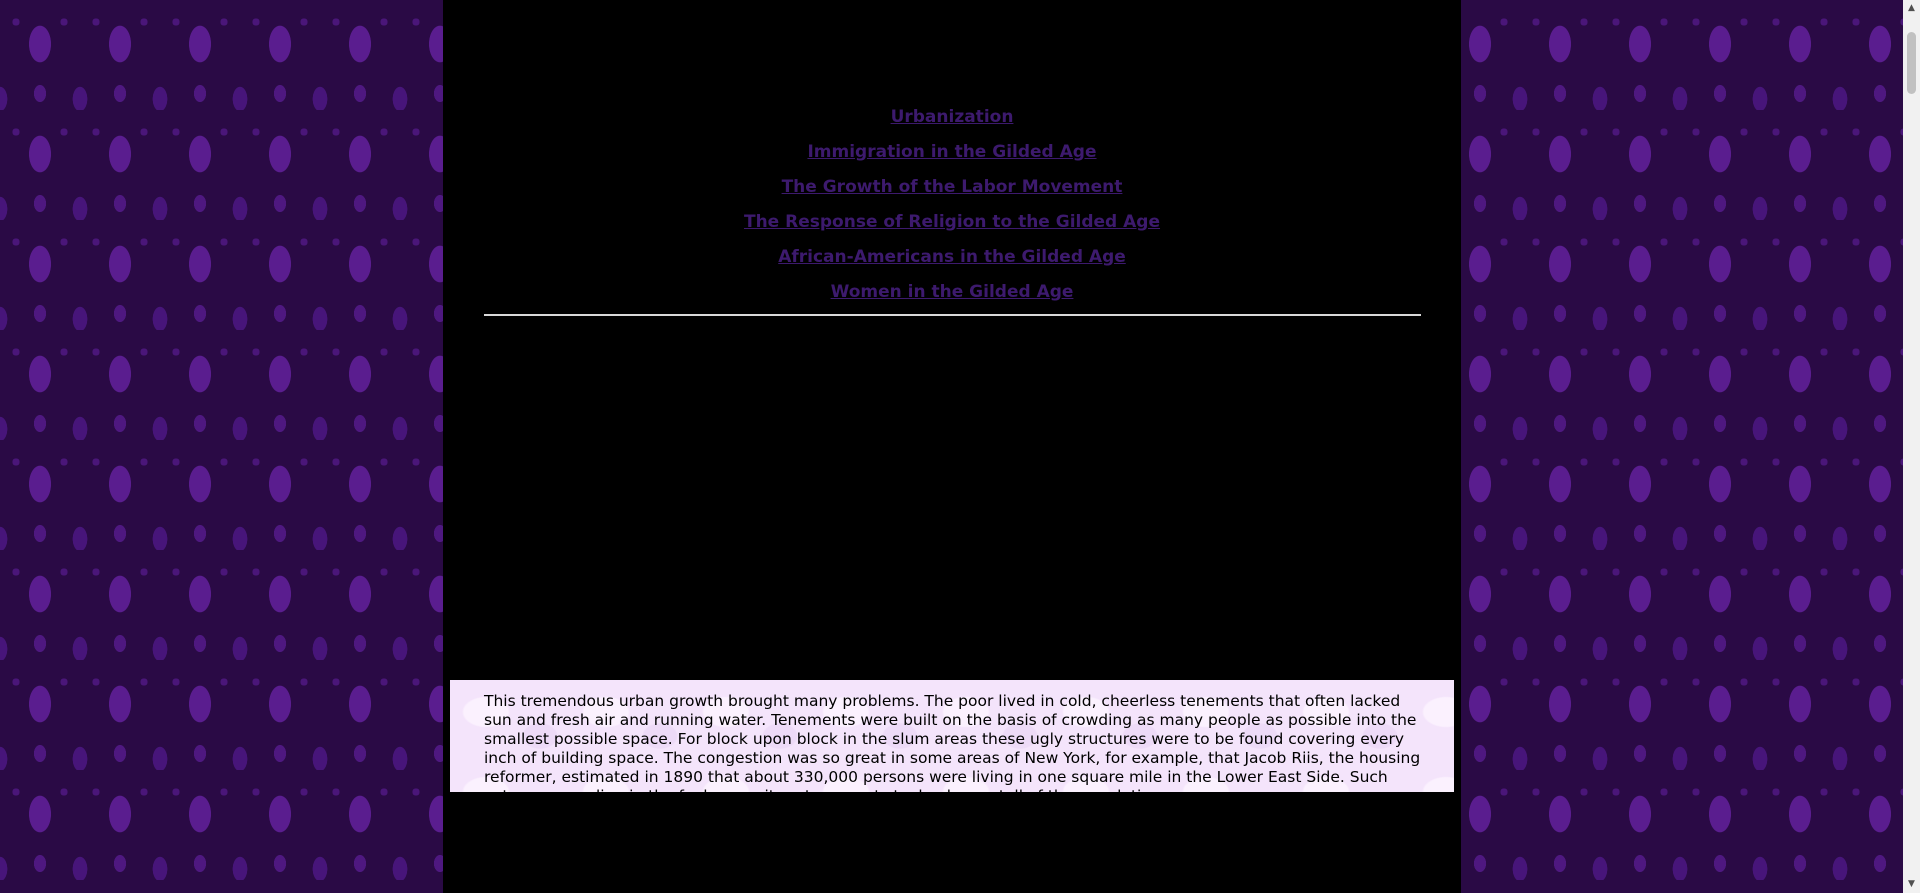  Describe the element at coordinates (1911, 63) in the screenshot. I see `scrollbar-thumb` at that location.